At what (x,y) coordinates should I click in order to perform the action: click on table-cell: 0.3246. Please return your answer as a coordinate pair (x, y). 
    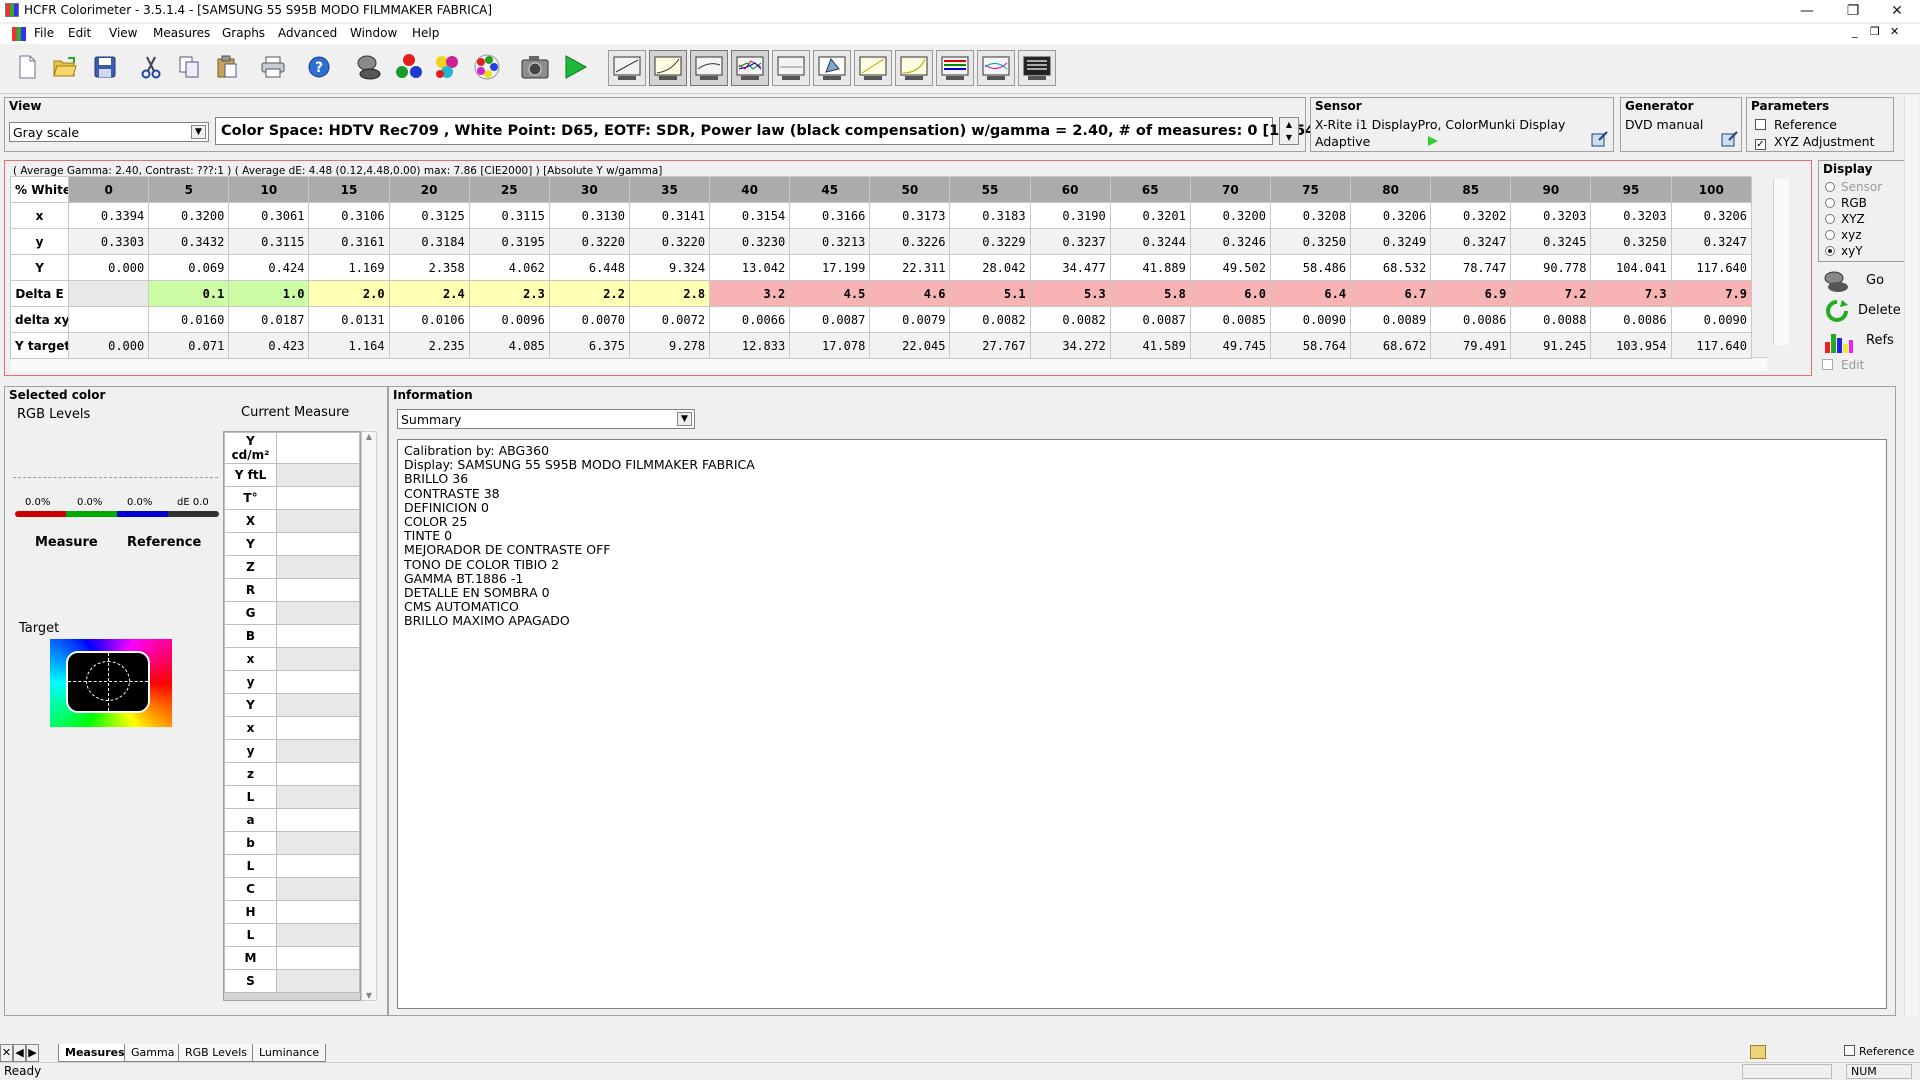
    Looking at the image, I should click on (1230, 241).